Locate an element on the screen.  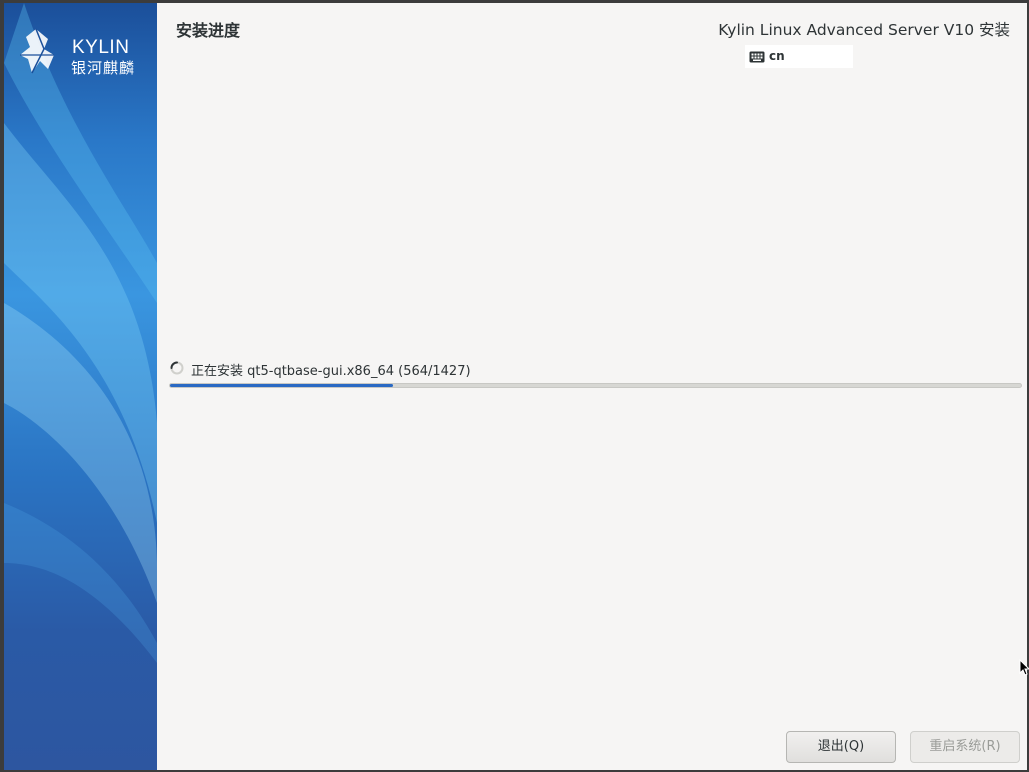
spinner-icon is located at coordinates (177, 368).